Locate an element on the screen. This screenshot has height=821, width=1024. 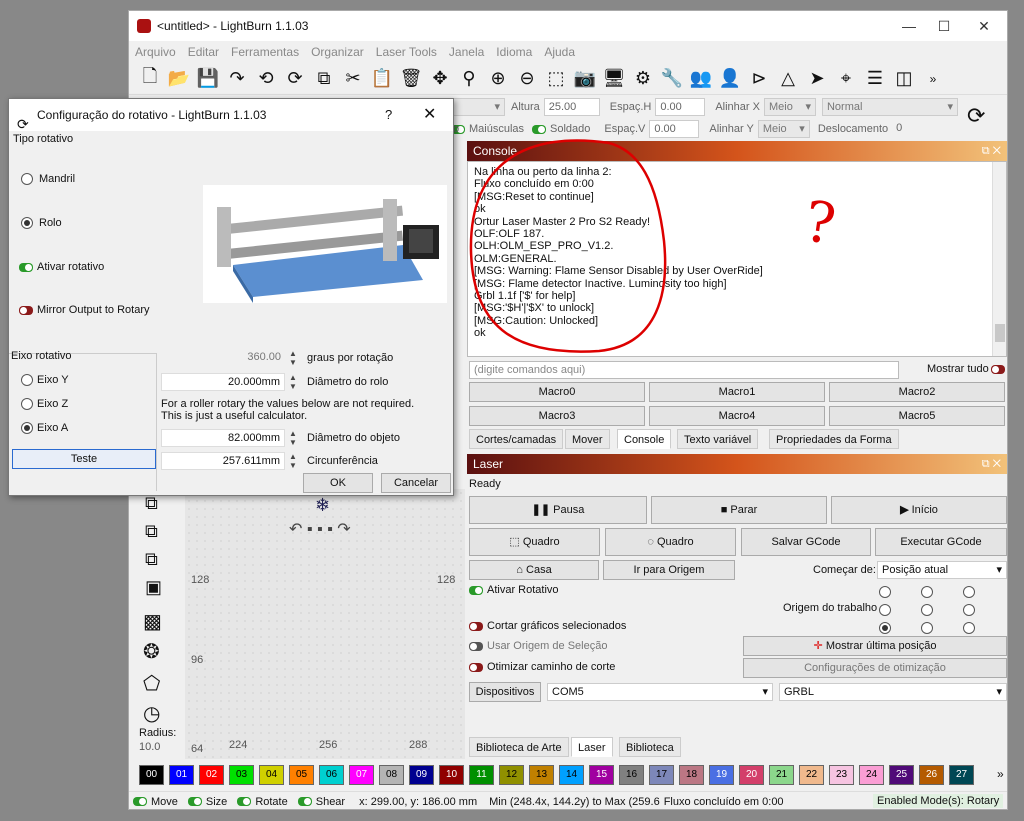
use-selection-origin-toggle is located at coordinates (476, 646).